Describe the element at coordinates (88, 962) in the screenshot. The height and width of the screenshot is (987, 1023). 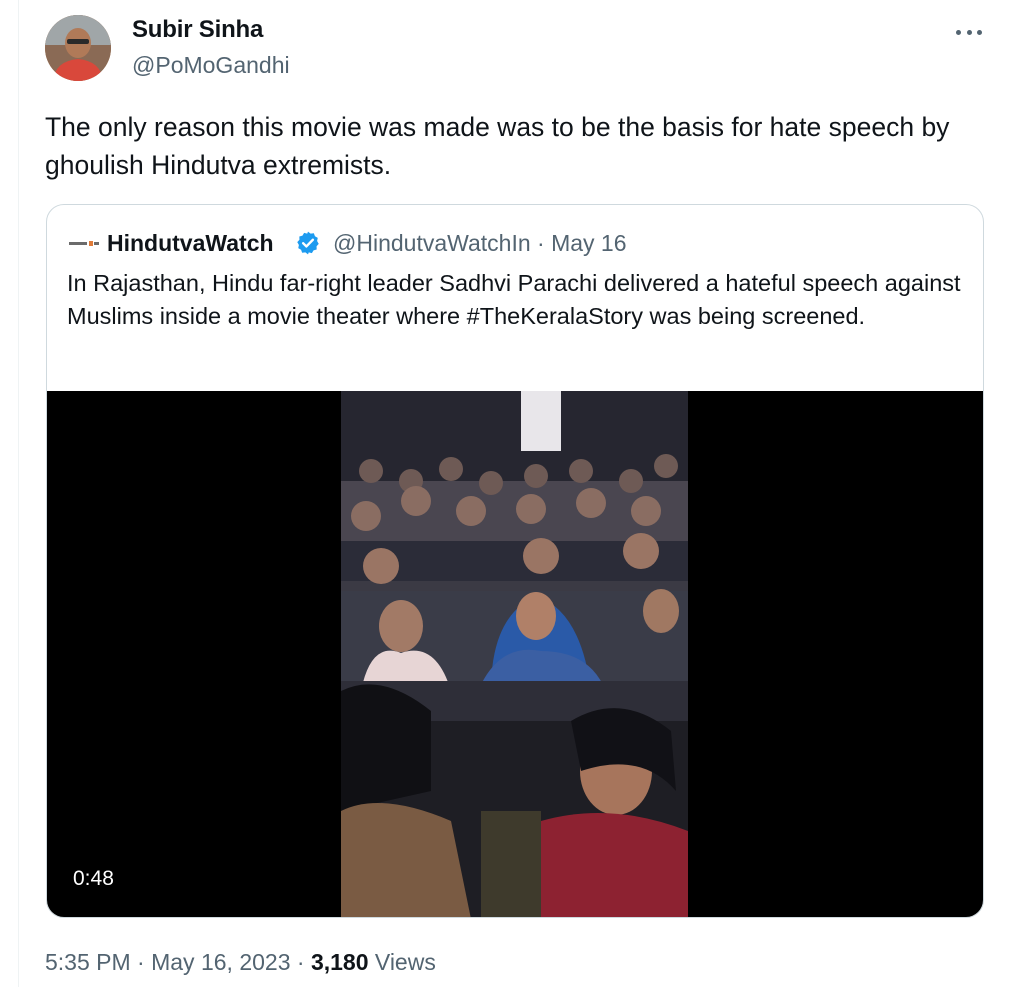
I see `tweet-time: 5:35 PM` at that location.